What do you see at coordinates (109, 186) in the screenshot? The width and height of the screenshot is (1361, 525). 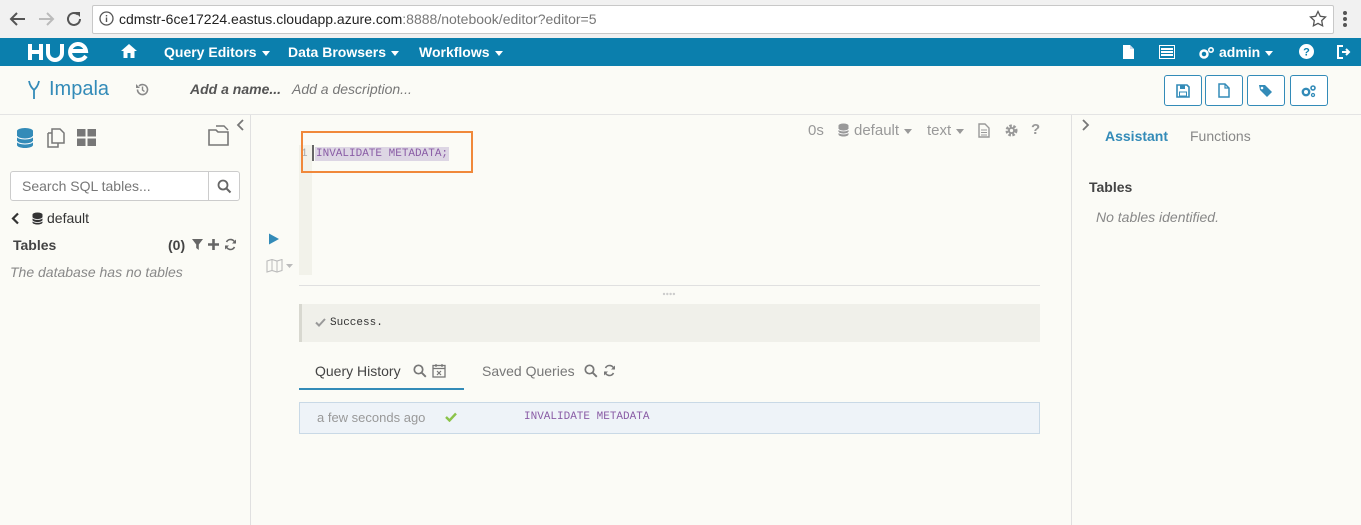 I see `search-tables-input` at bounding box center [109, 186].